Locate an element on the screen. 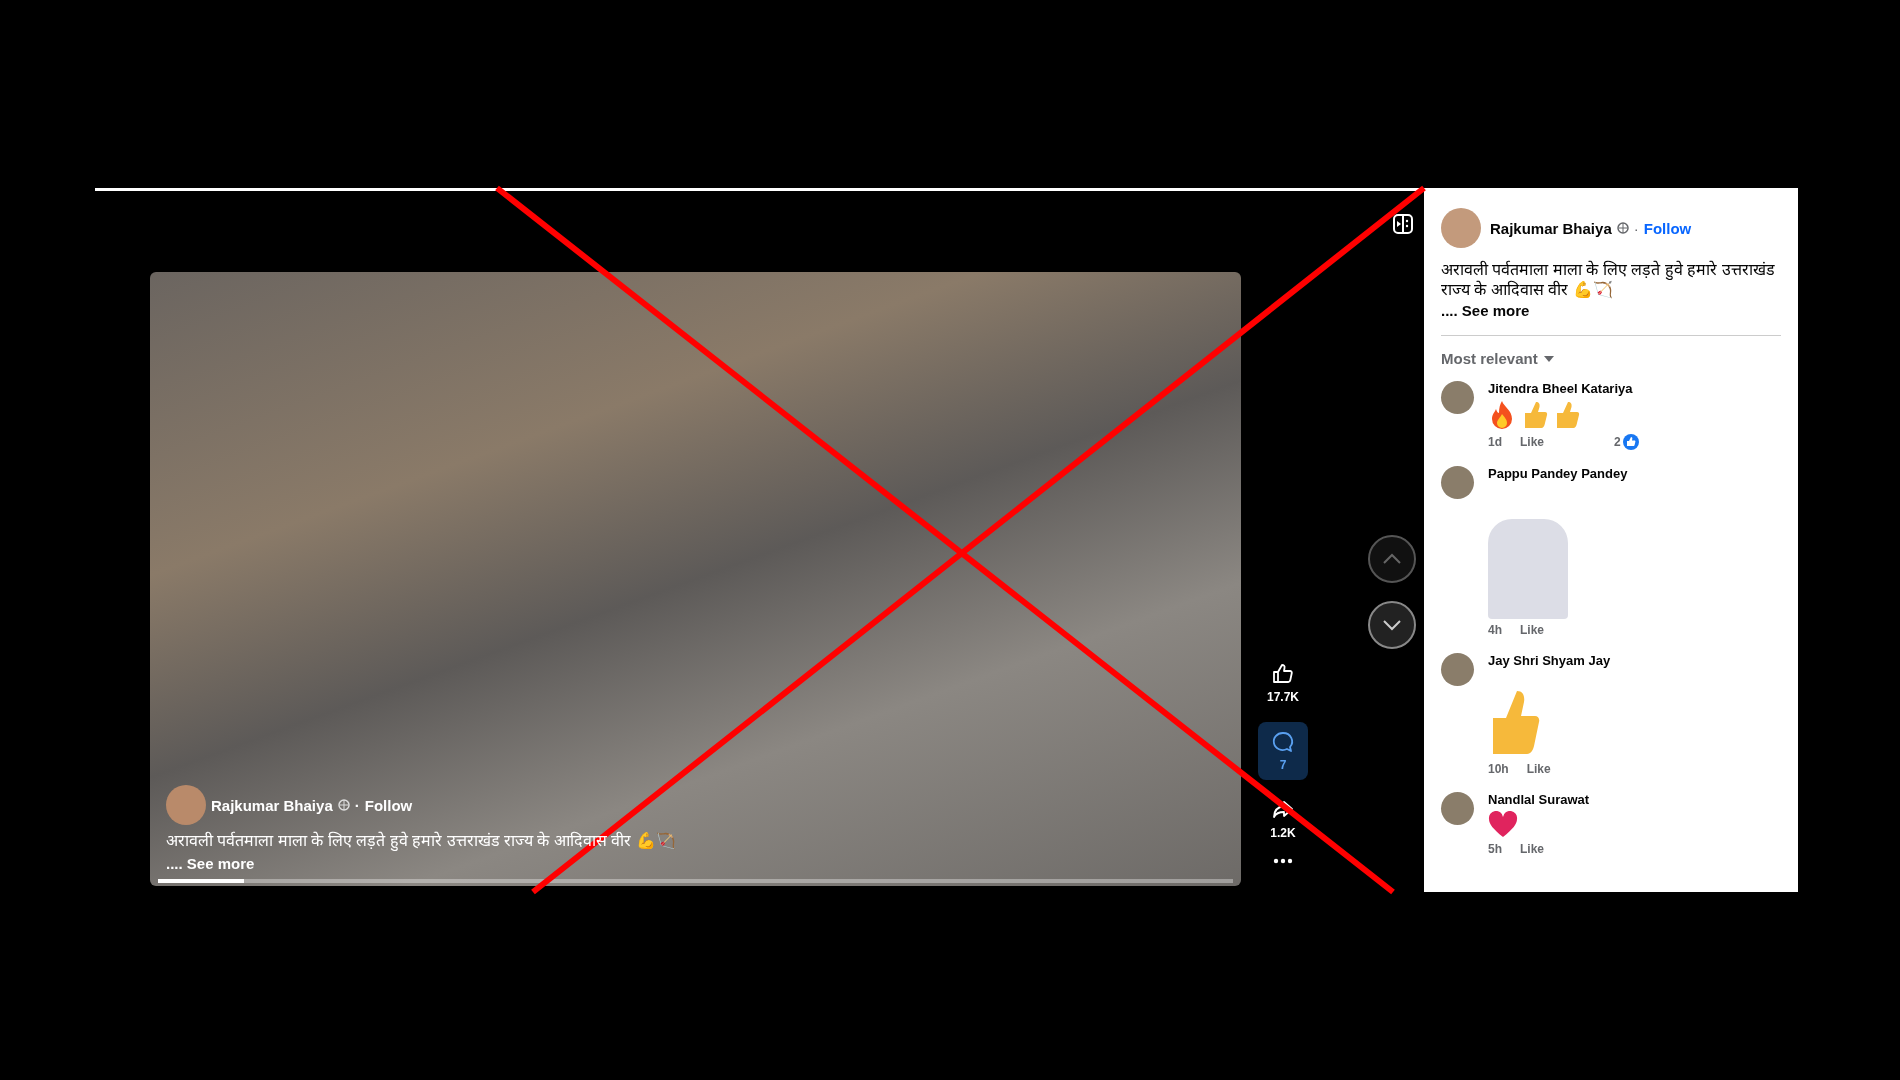 The height and width of the screenshot is (1080, 1900). previous-button is located at coordinates (1392, 559).